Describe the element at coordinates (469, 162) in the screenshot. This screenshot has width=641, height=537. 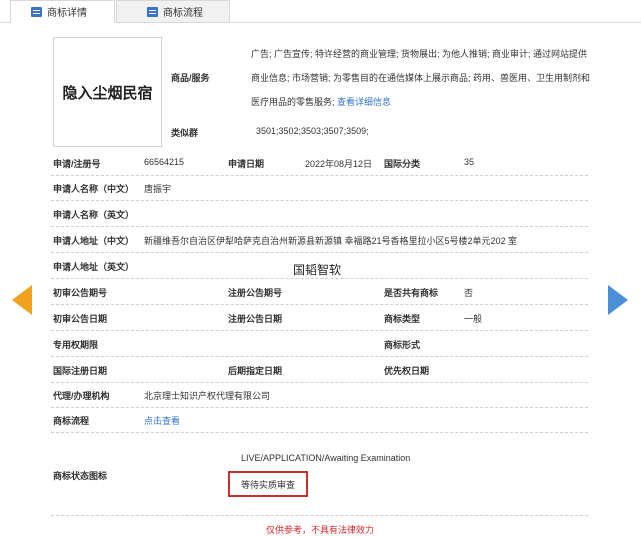
I see `intl-class-value: 35` at that location.